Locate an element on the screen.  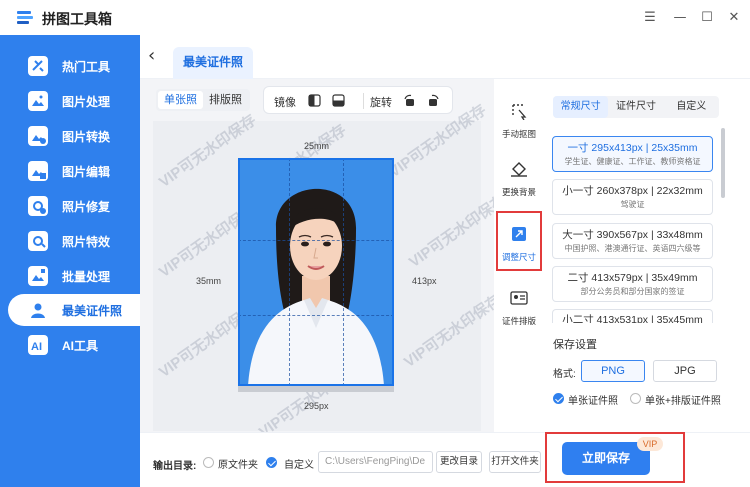
image-edit-icon is located at coordinates (38, 171).